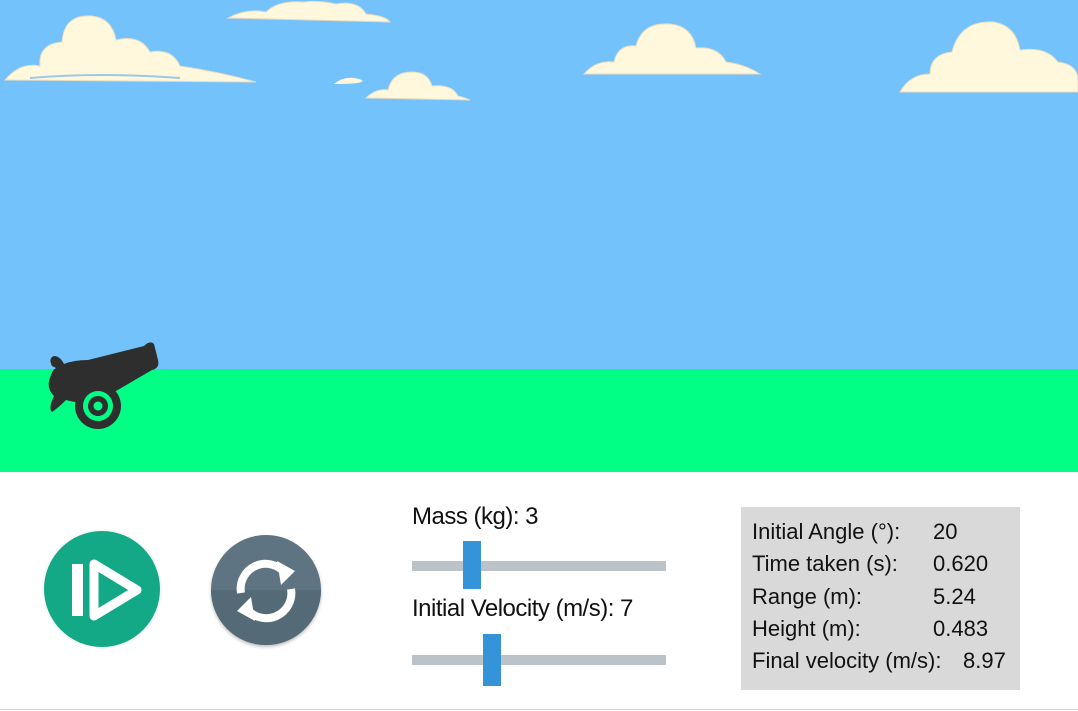 This screenshot has width=1078, height=711. Describe the element at coordinates (961, 563) in the screenshot. I see `stat-value: 0.620` at that location.